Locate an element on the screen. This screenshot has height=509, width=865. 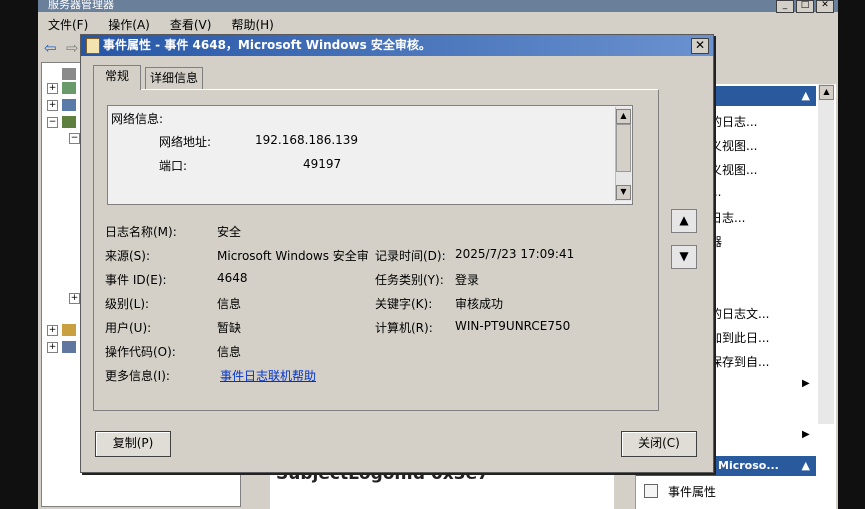
network-info-heading: 网络信息: is located at coordinates (137, 119).